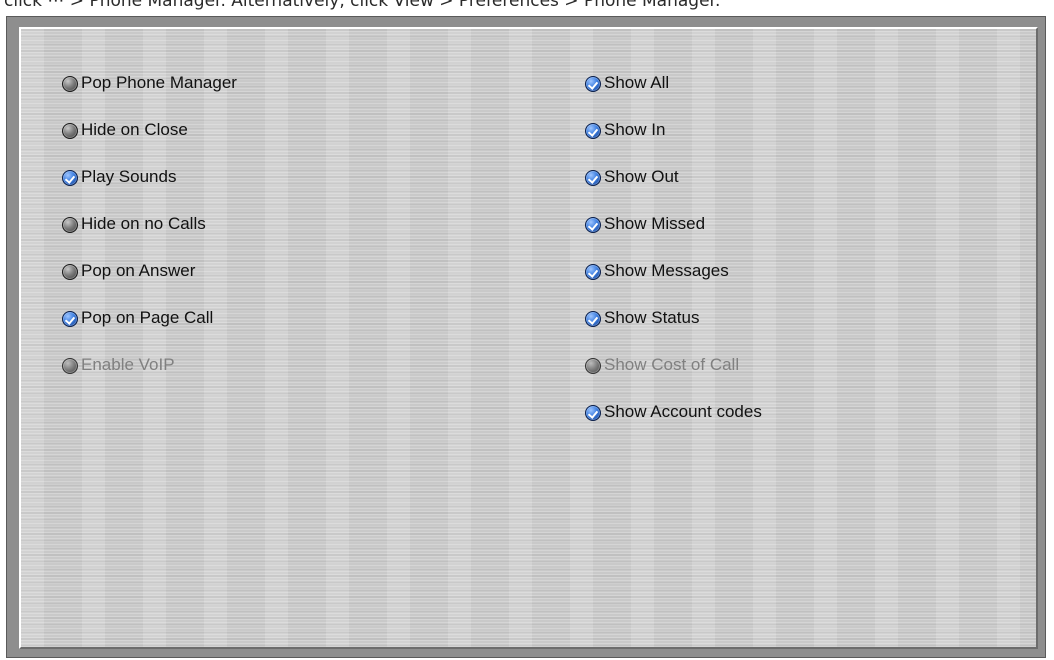  I want to click on option-label: Hide on Close, so click(134, 129).